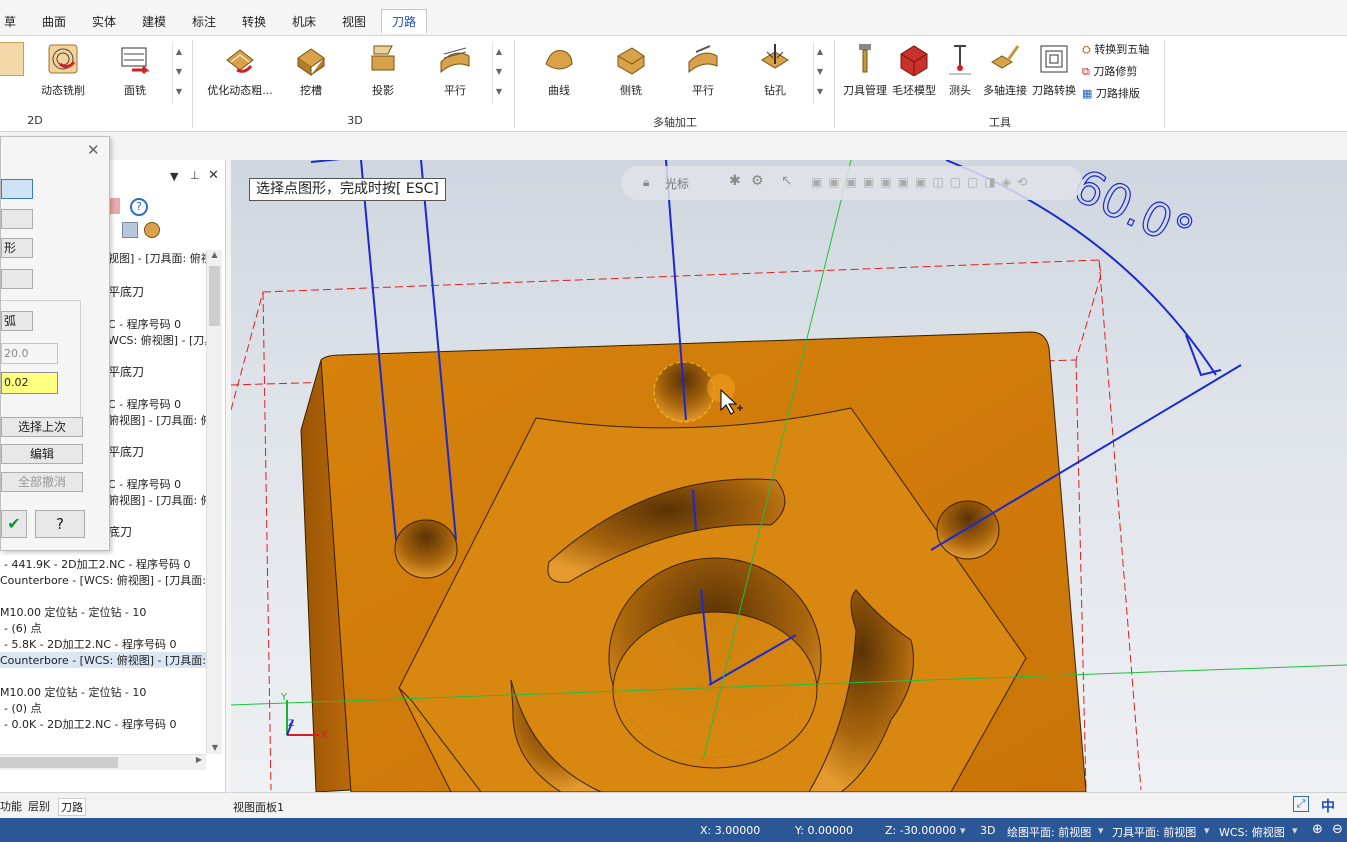  I want to click on ribbon-btn-curve: 曲线, so click(559, 70).